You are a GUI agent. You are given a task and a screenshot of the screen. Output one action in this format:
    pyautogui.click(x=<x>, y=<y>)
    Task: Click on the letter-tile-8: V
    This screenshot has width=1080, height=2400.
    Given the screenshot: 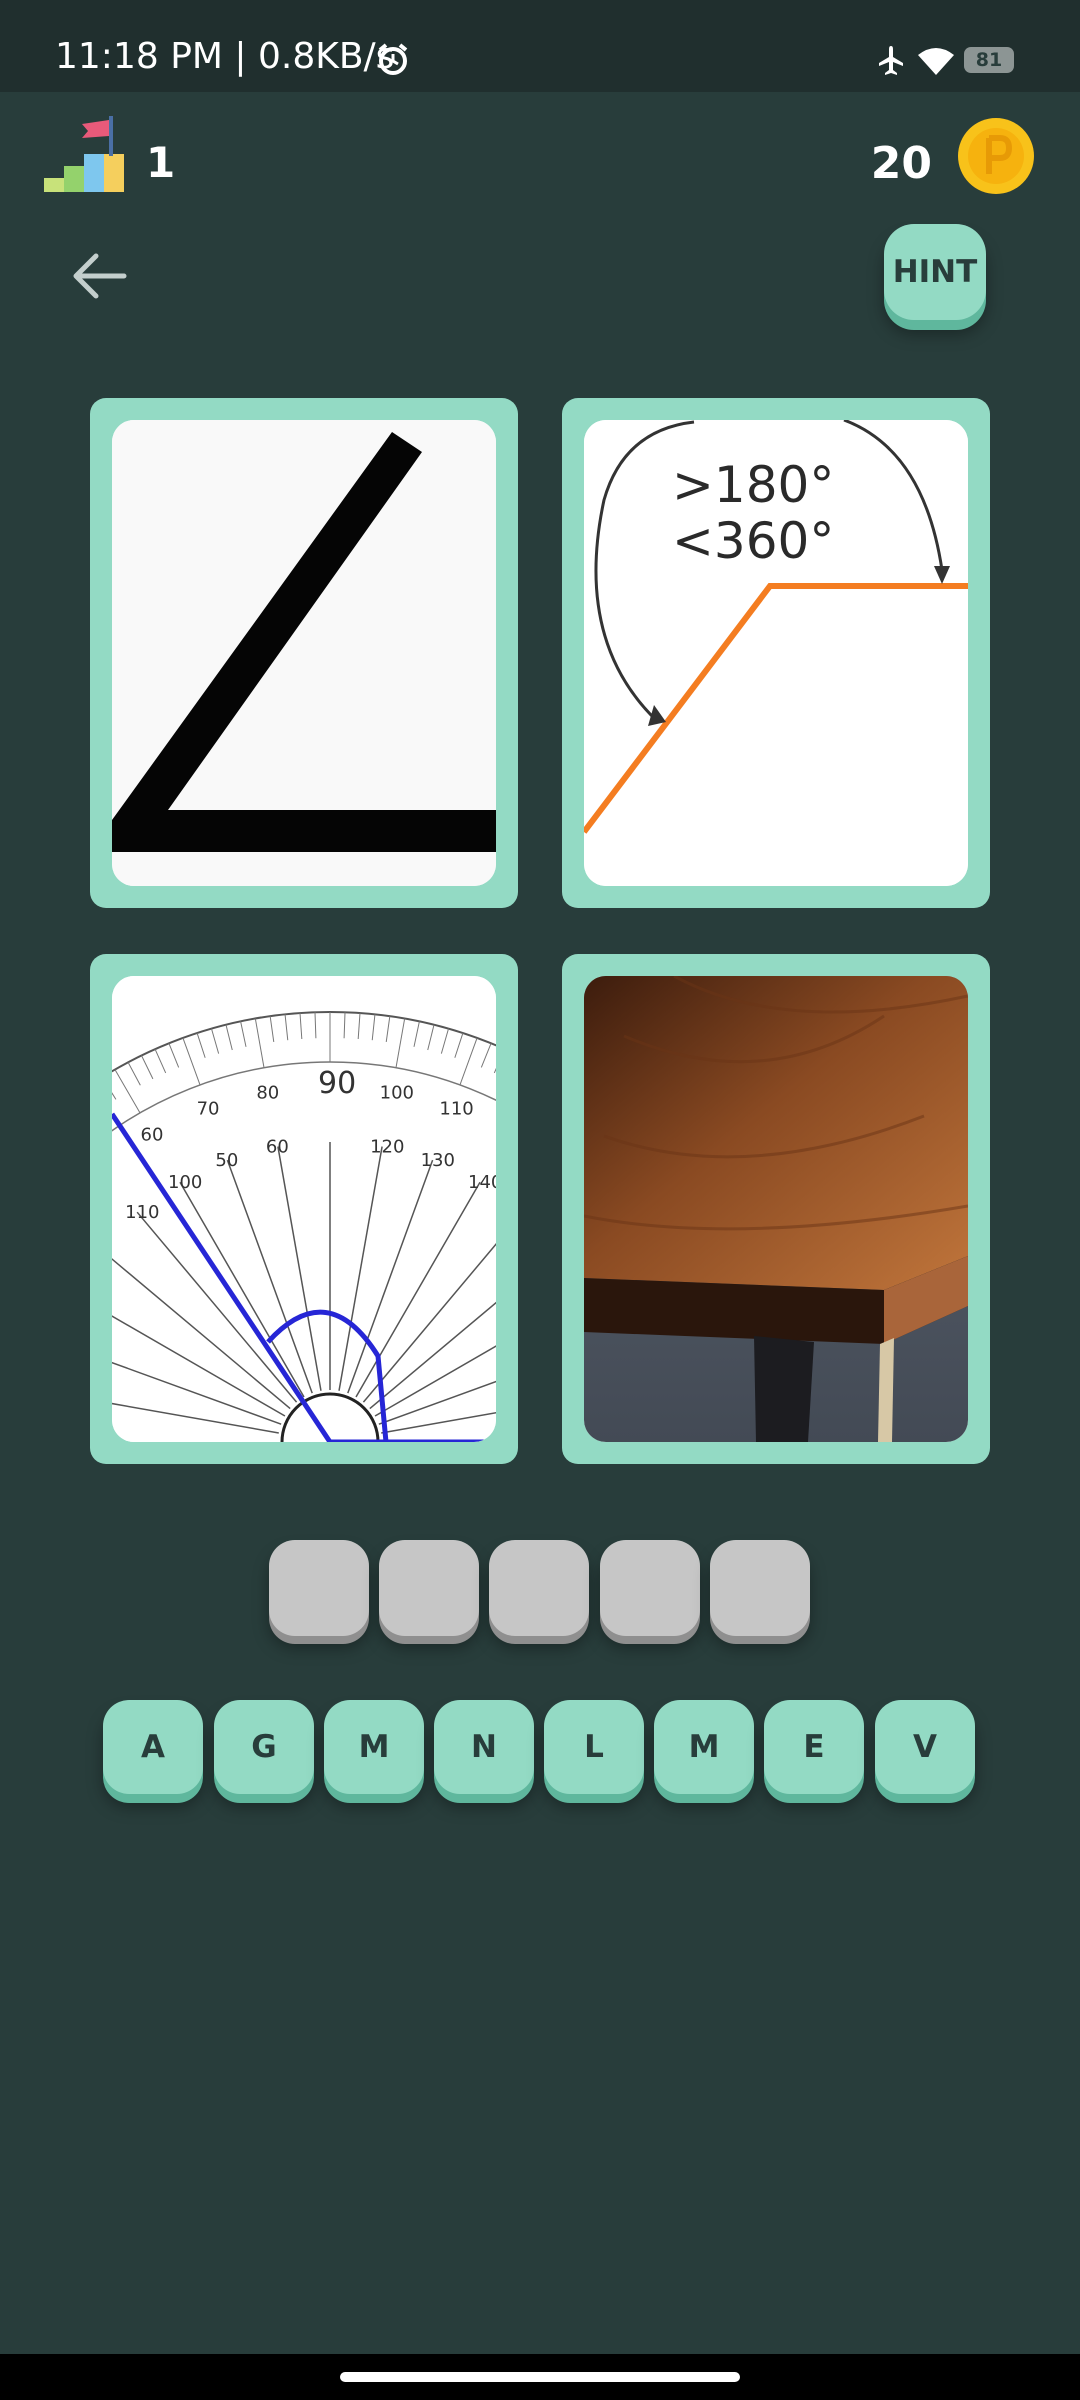 What is the action you would take?
    pyautogui.click(x=925, y=1747)
    